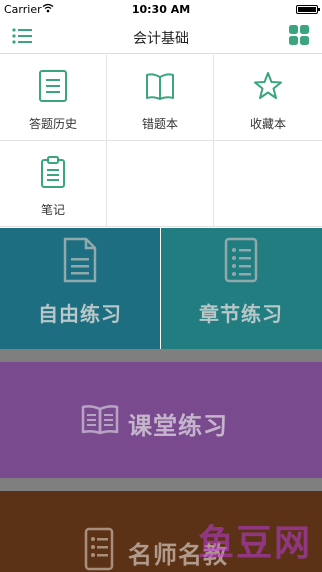  I want to click on notes-button: 笔记, so click(53, 184).